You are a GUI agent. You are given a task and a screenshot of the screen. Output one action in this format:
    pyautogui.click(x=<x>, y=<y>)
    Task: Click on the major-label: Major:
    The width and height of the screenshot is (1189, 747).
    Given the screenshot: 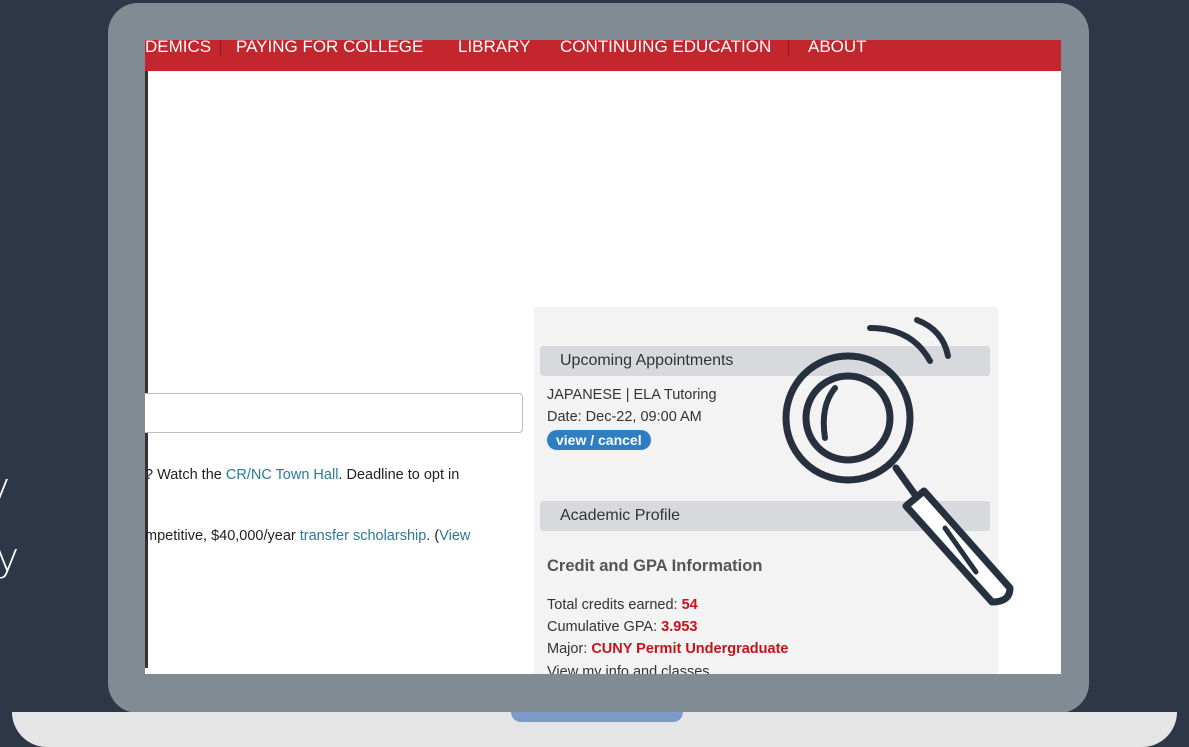 What is the action you would take?
    pyautogui.click(x=569, y=649)
    